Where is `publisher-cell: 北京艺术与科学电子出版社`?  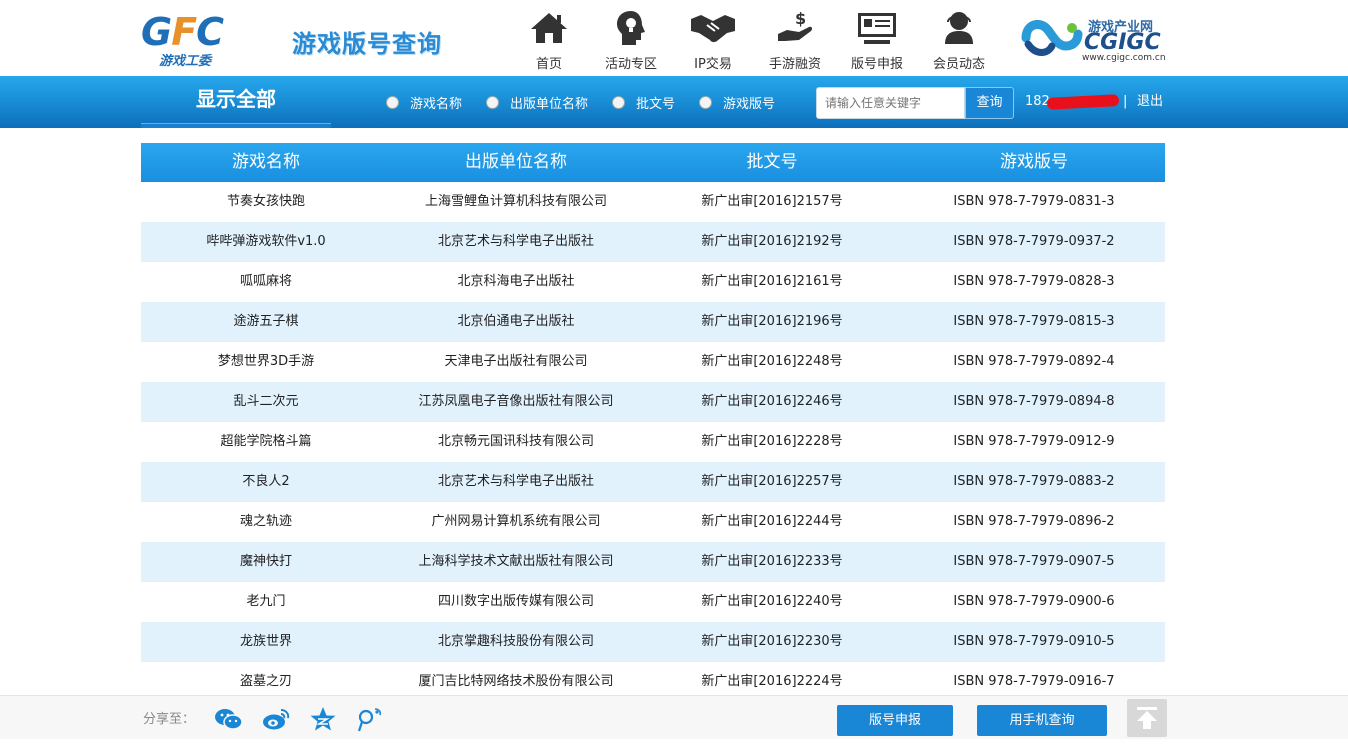
publisher-cell: 北京艺术与科学电子出版社 is located at coordinates (515, 241).